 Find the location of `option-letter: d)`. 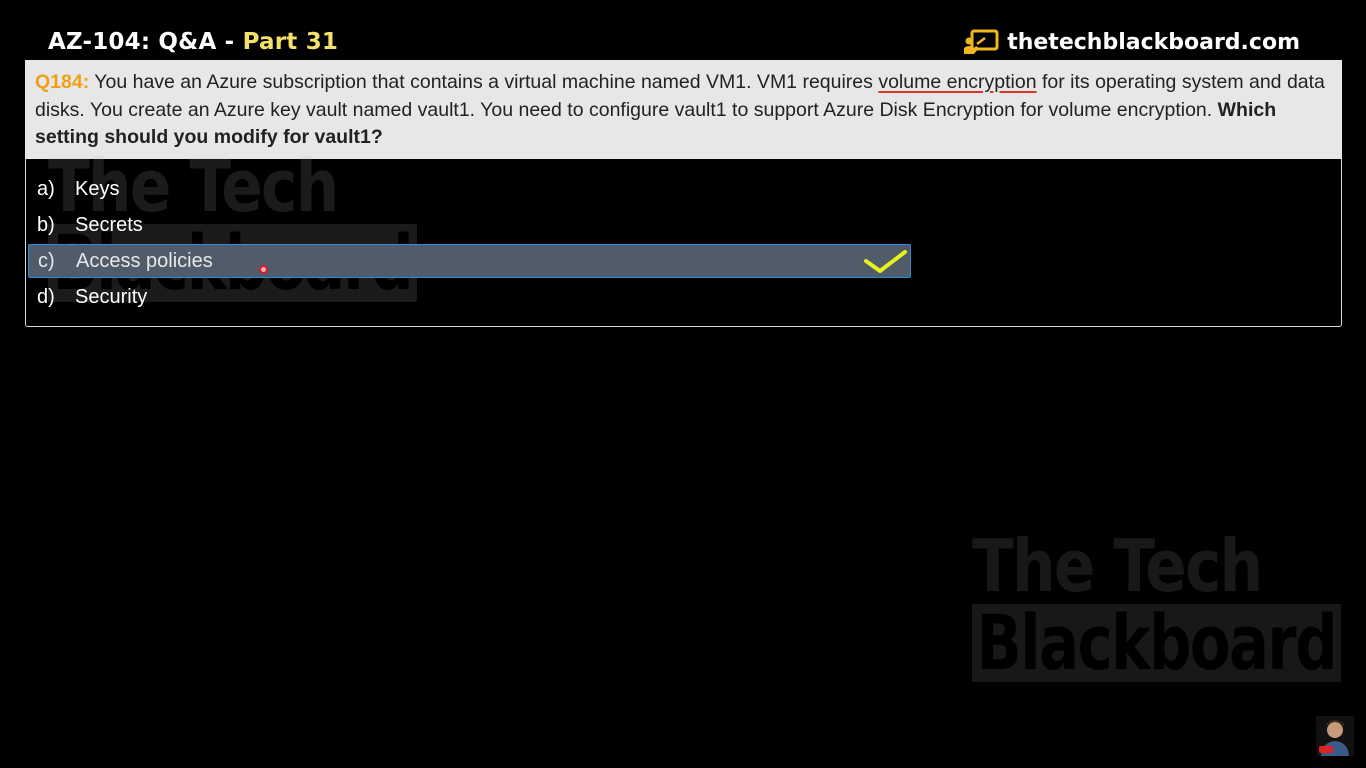

option-letter: d) is located at coordinates (46, 296).